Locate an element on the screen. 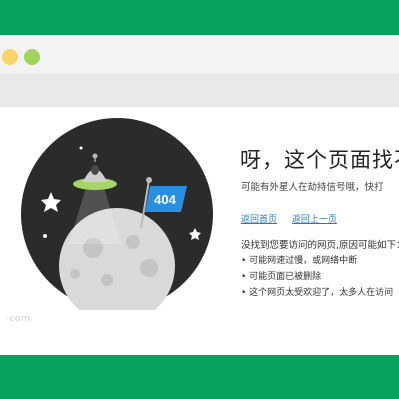 Image resolution: width=399 pixels, height=399 pixels. list-item: 可能网速过慢，或网络中断 is located at coordinates (317, 261).